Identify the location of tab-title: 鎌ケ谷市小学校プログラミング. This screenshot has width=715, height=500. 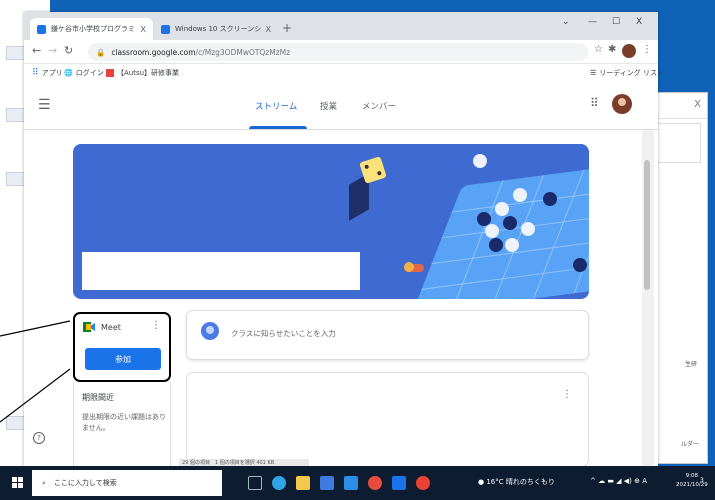
(93, 29).